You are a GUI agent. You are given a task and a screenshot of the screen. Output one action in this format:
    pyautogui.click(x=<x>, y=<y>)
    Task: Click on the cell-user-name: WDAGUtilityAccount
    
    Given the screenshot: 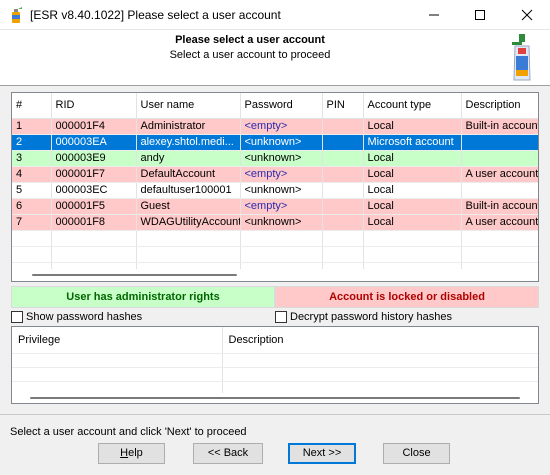 What is the action you would take?
    pyautogui.click(x=188, y=222)
    